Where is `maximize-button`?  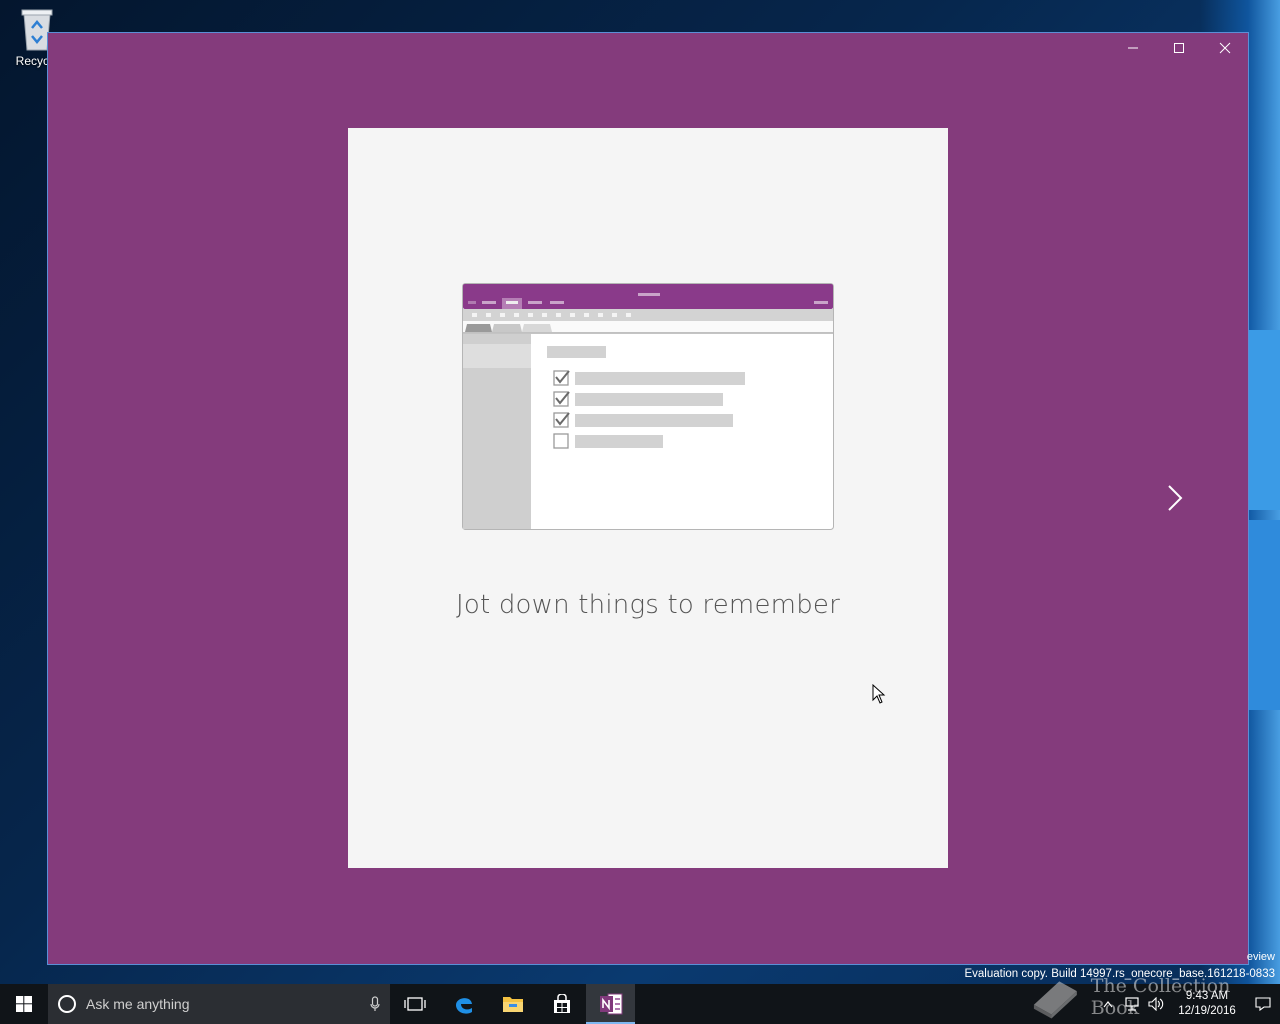
maximize-button is located at coordinates (1179, 48).